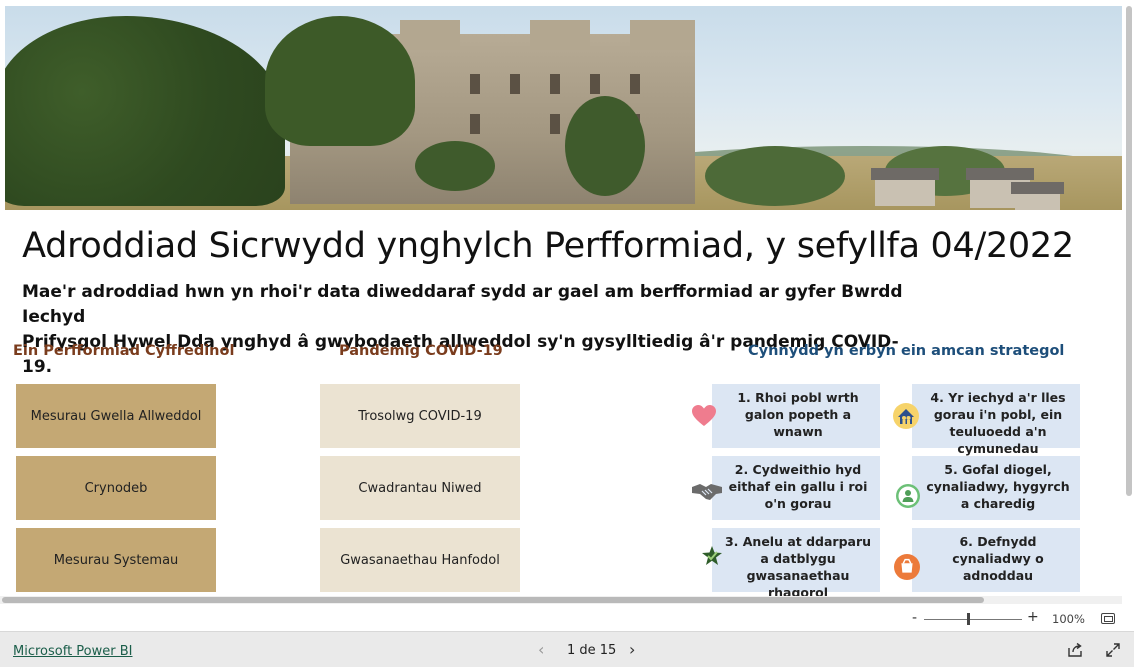 This screenshot has height=667, width=1134. I want to click on community-icon, so click(906, 416).